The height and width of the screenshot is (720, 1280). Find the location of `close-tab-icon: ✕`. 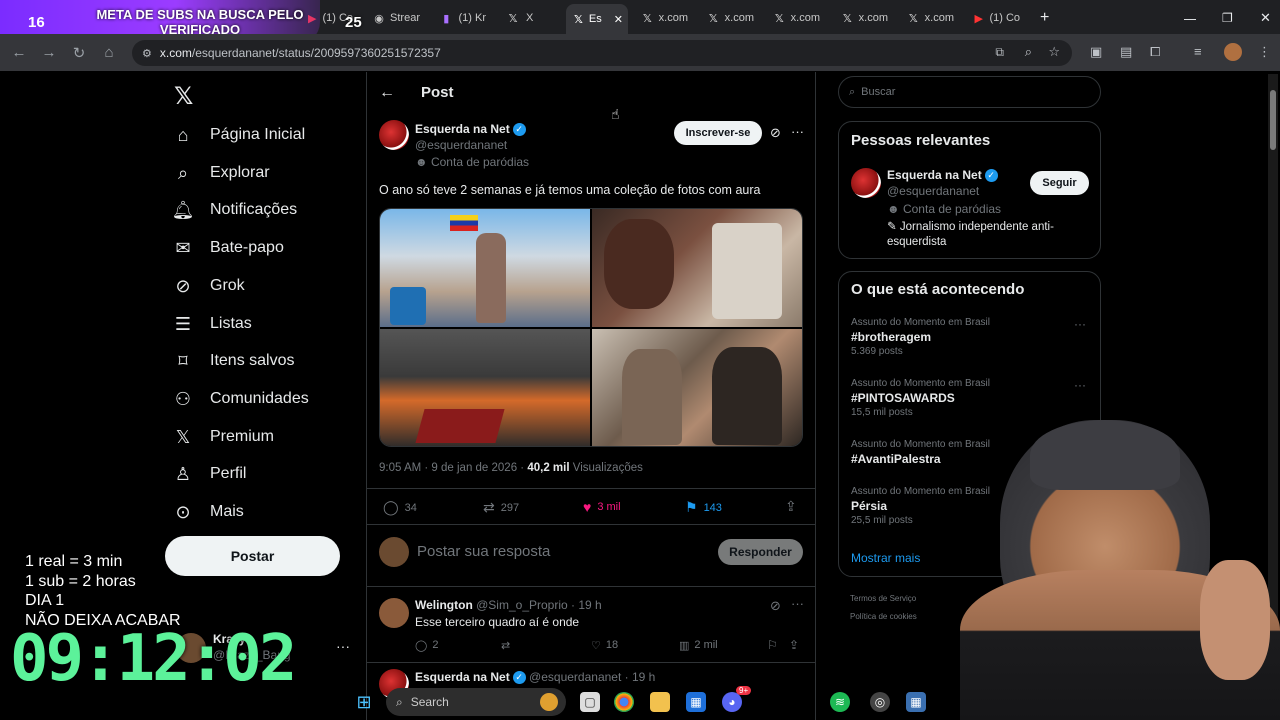

close-tab-icon: ✕ is located at coordinates (618, 19).